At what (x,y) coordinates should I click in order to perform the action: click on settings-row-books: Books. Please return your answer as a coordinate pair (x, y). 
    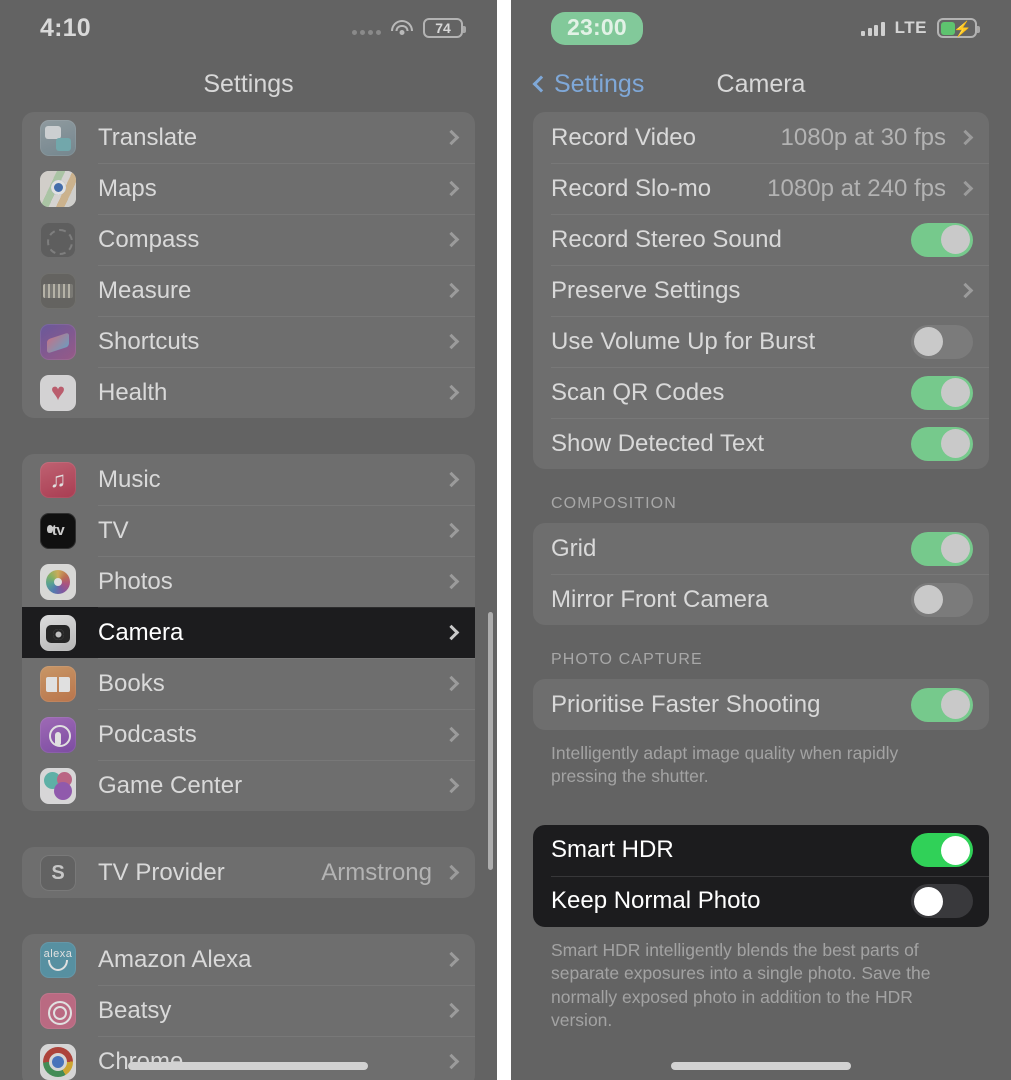
    Looking at the image, I should click on (248, 683).